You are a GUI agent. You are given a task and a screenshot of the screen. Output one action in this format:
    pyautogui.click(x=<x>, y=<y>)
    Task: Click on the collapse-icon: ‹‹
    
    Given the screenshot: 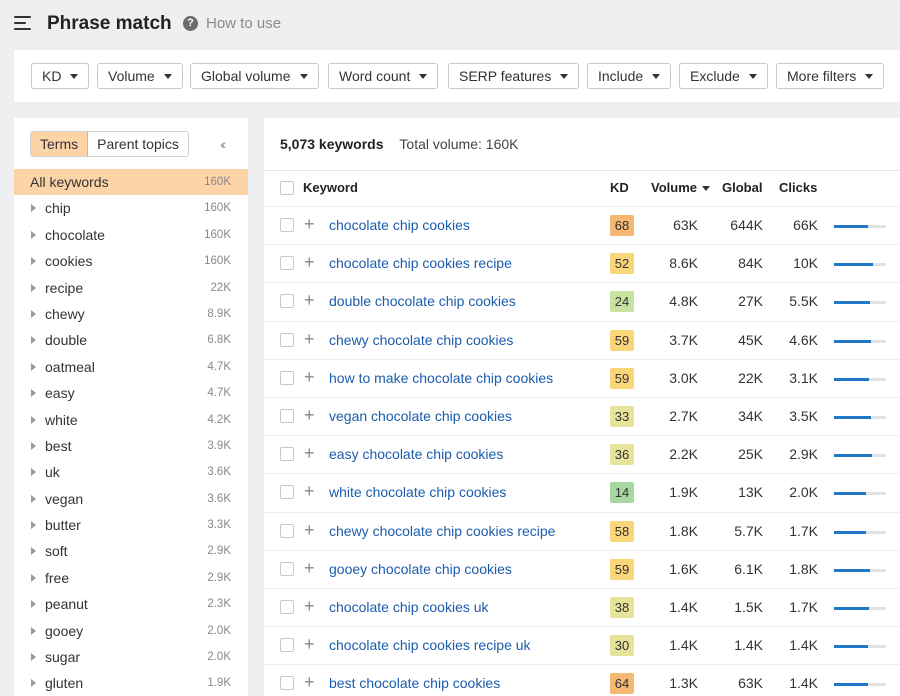 What is the action you would take?
    pyautogui.click(x=223, y=144)
    